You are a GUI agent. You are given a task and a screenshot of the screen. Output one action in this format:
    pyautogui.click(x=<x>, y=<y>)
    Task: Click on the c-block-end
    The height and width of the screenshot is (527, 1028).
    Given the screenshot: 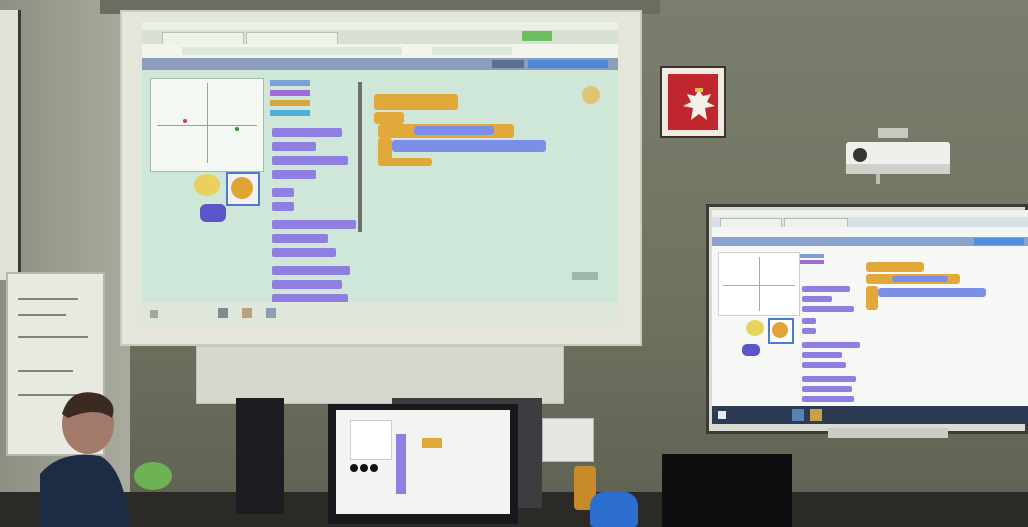 What is the action you would take?
    pyautogui.click(x=405, y=162)
    